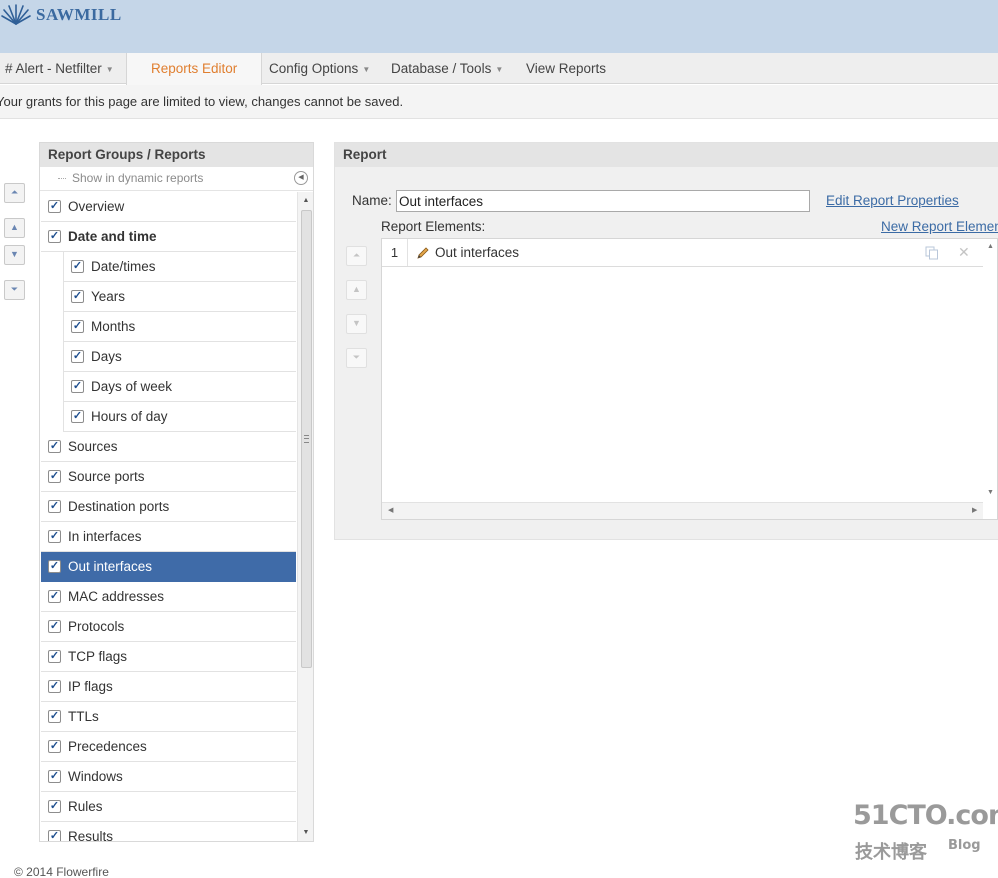 The width and height of the screenshot is (998, 878). What do you see at coordinates (168, 717) in the screenshot?
I see `tree-item-ttls: ✓ TTLs` at bounding box center [168, 717].